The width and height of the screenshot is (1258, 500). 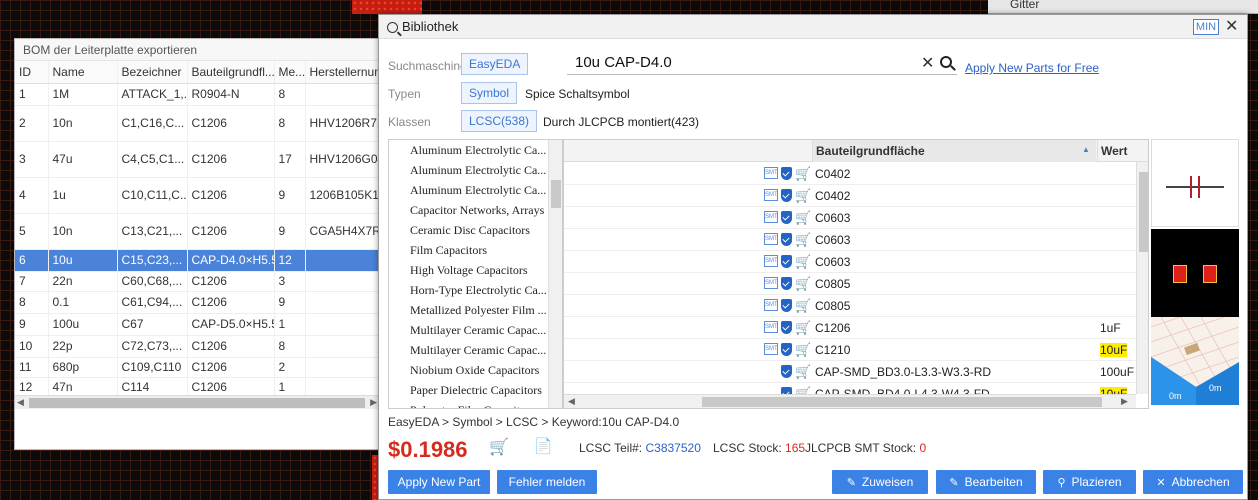 What do you see at coordinates (32, 72) in the screenshot?
I see `bom-column-header: ID` at bounding box center [32, 72].